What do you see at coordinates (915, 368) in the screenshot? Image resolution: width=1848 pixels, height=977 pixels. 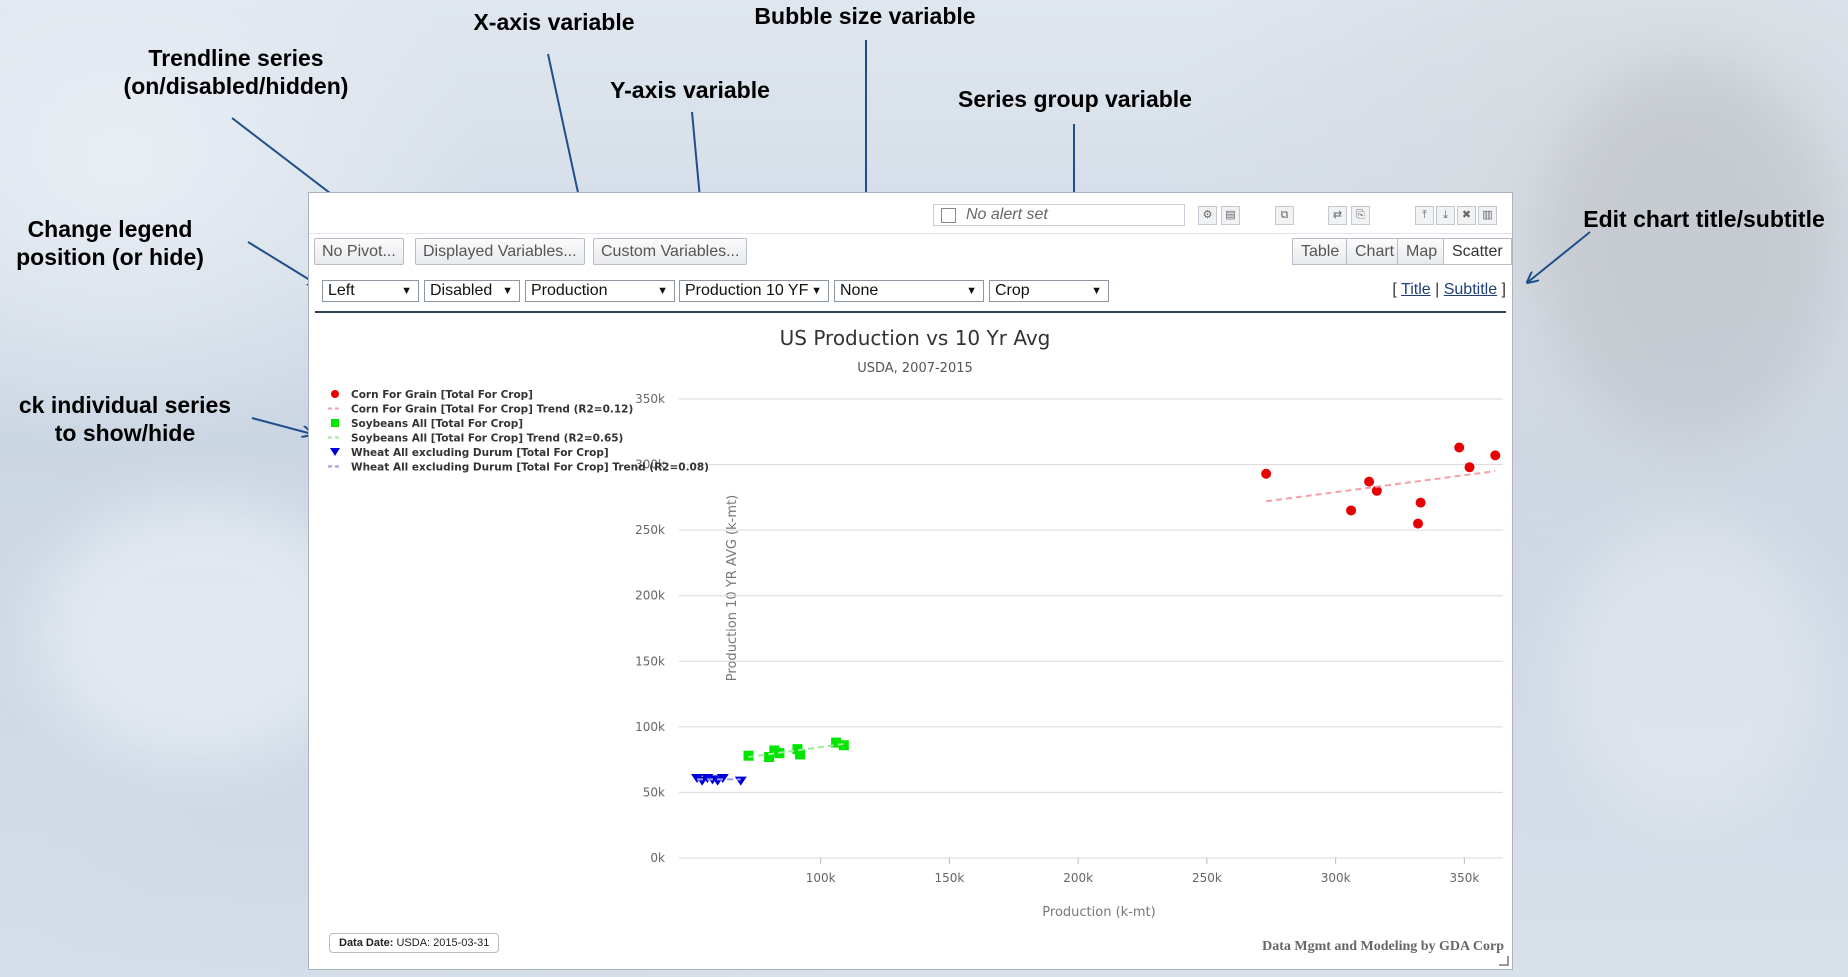 I see `chart-subtitle: USDA, 2007-2015` at bounding box center [915, 368].